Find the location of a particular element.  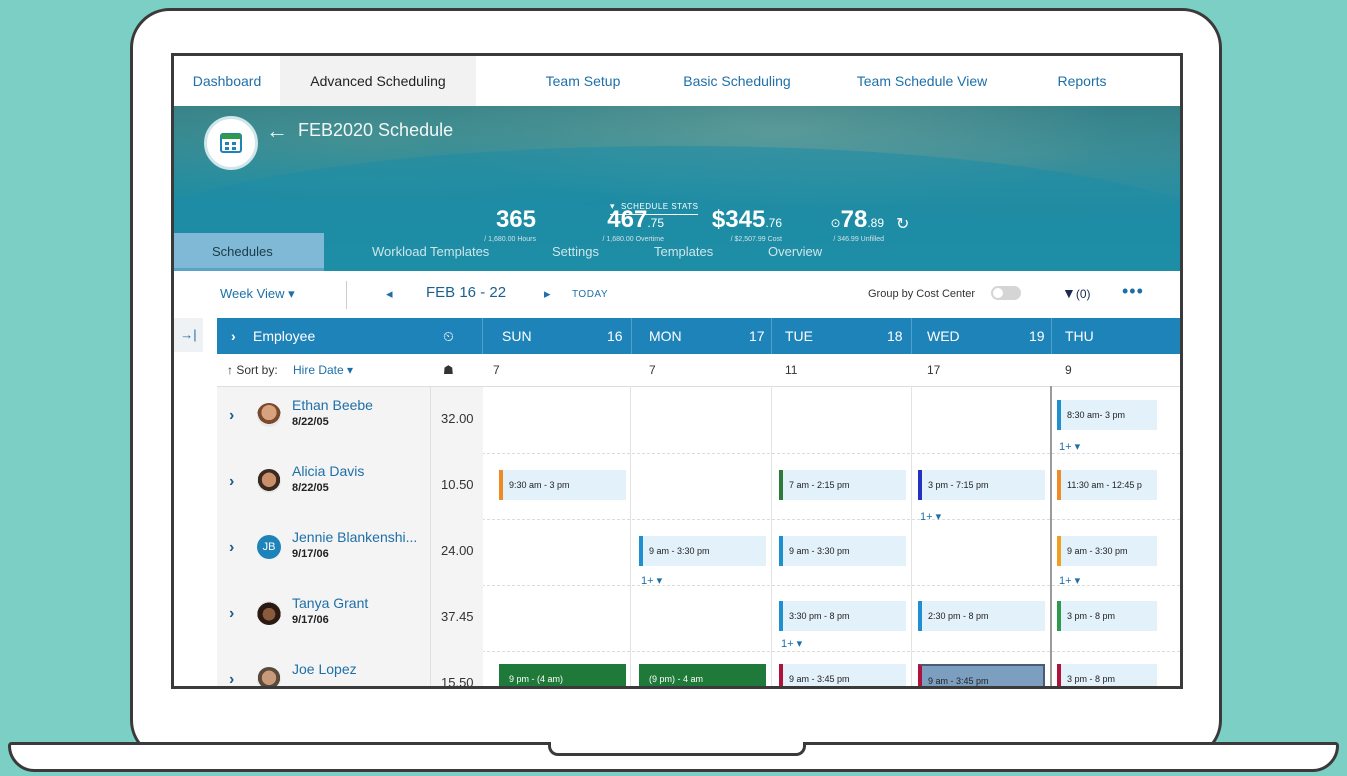

subtab-overview: Overview is located at coordinates (795, 252).